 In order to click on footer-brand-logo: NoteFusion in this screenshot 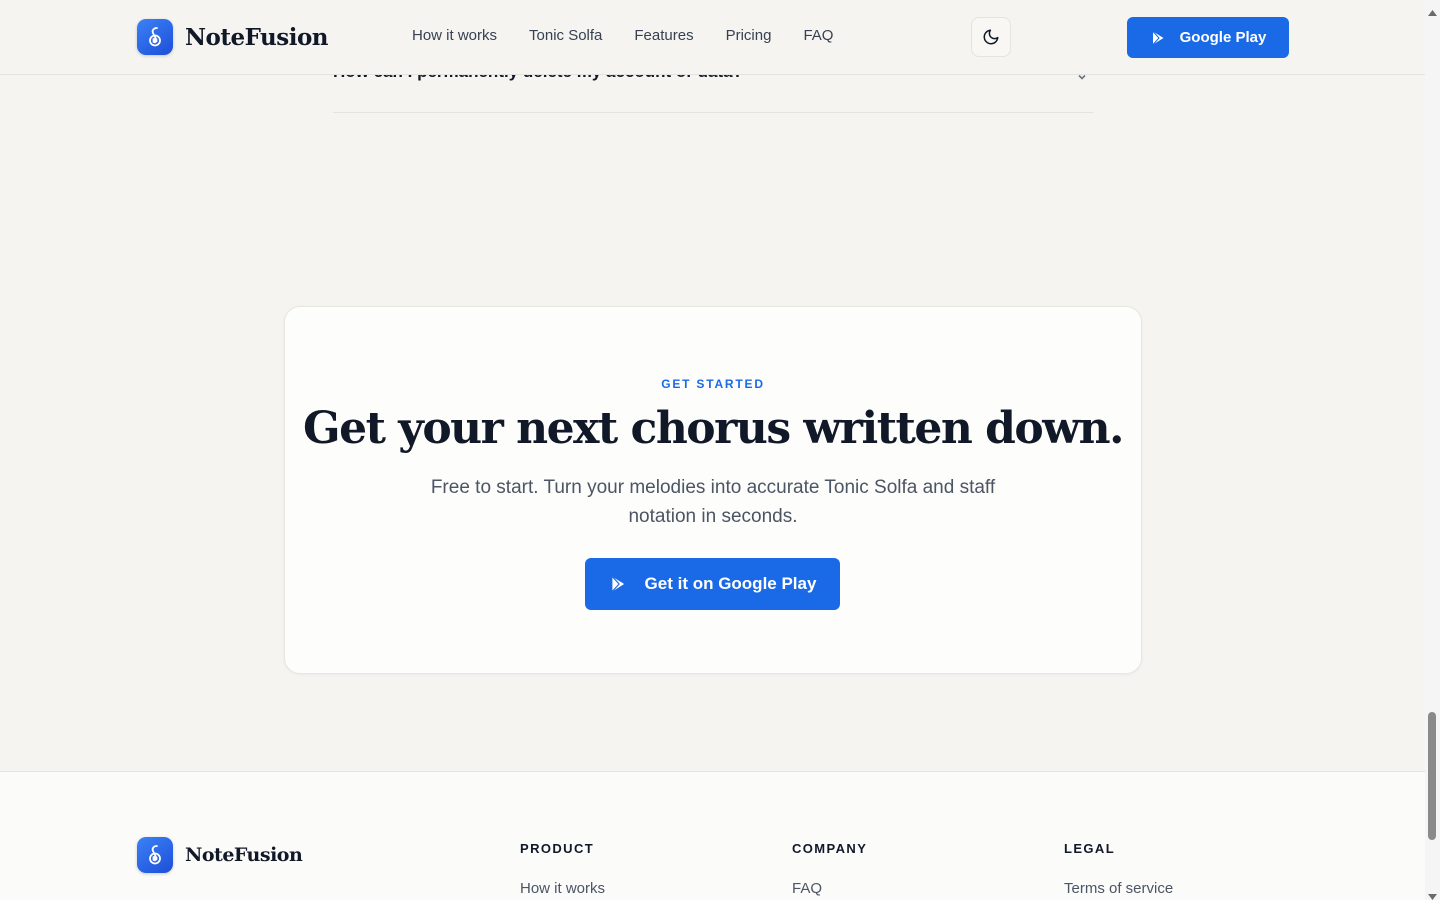, I will do `click(220, 855)`.